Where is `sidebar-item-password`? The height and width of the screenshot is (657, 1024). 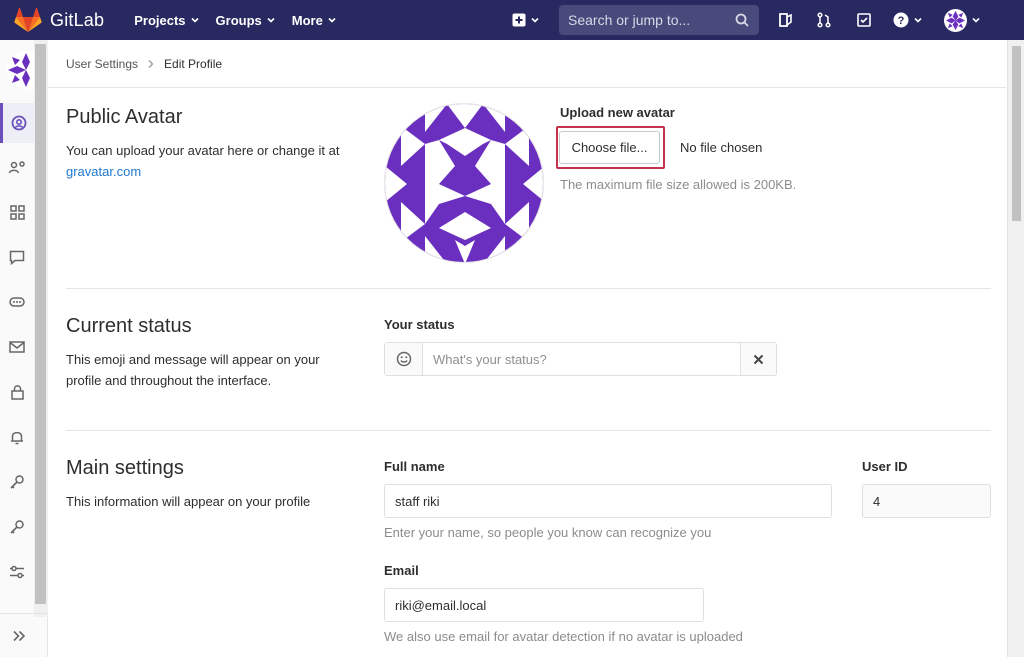
sidebar-item-password is located at coordinates (17, 392).